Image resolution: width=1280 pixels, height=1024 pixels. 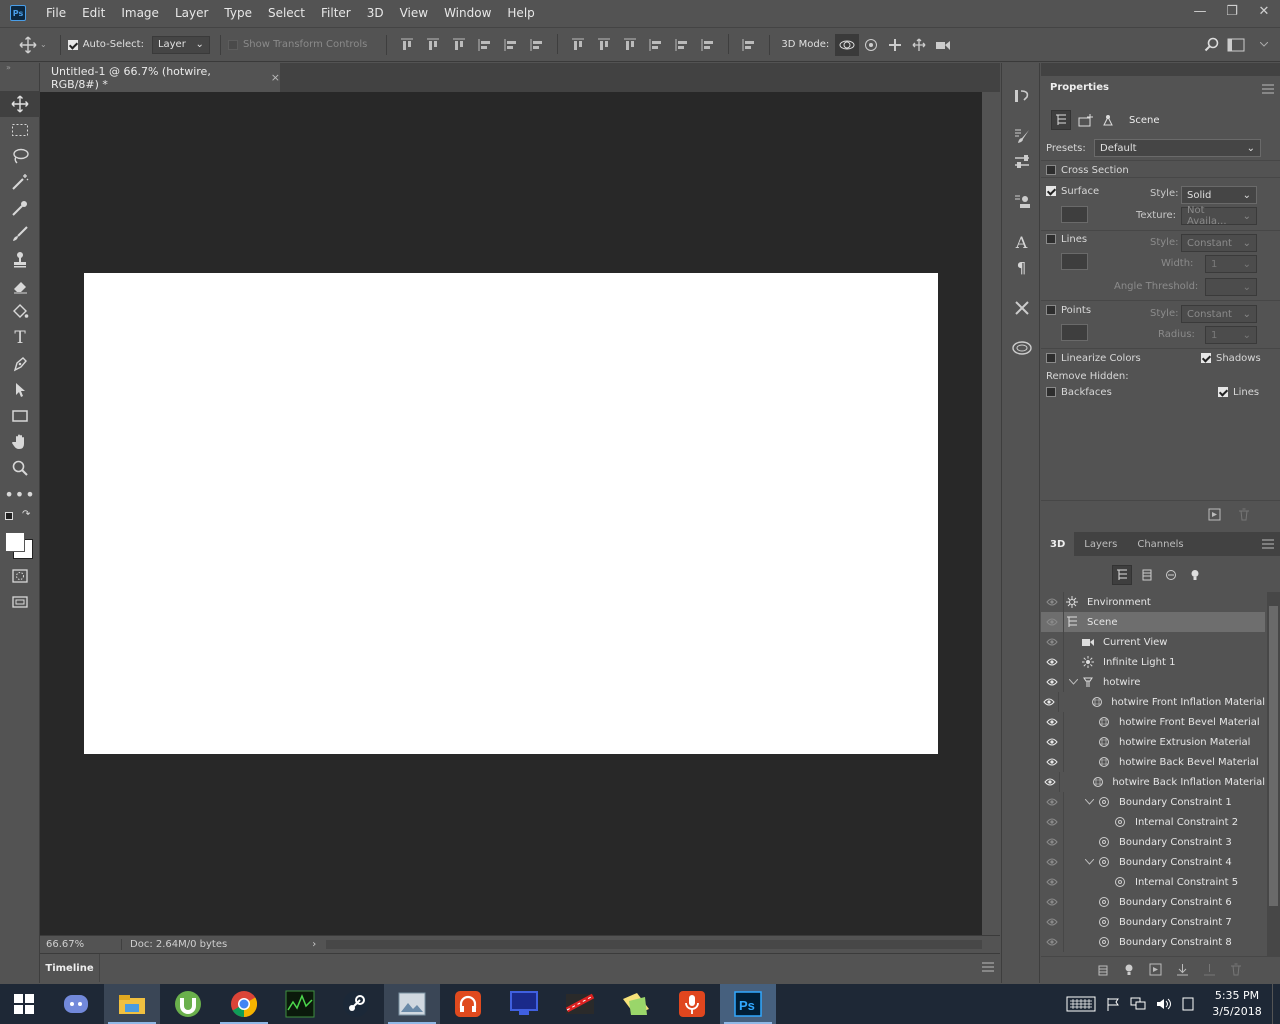 What do you see at coordinates (1264, 45) in the screenshot?
I see `workspace-chevron-icon` at bounding box center [1264, 45].